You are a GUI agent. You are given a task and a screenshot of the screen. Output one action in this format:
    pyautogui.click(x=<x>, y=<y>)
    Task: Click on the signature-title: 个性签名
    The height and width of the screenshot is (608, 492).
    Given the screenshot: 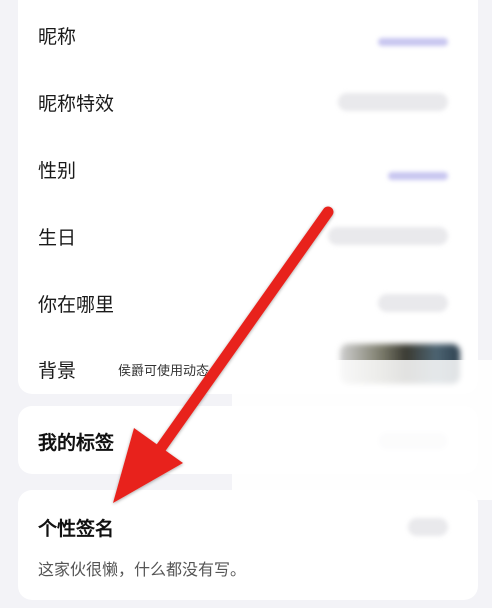 What is the action you would take?
    pyautogui.click(x=76, y=529)
    